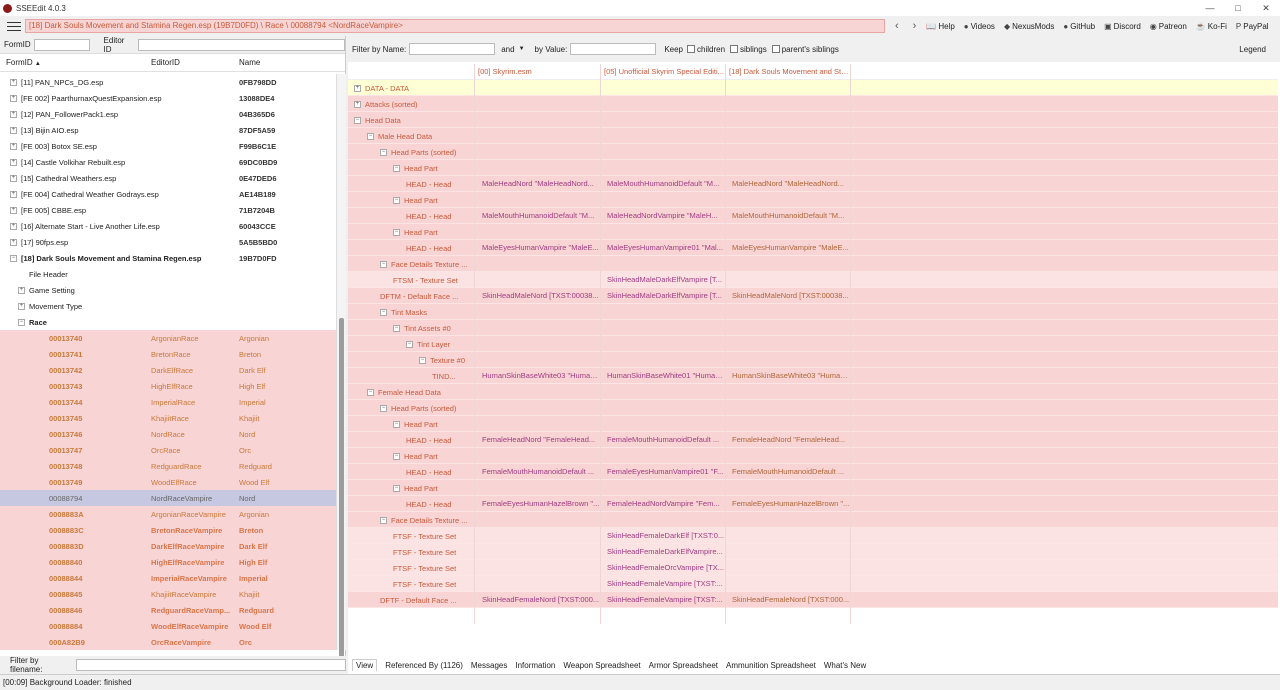 The width and height of the screenshot is (1280, 690). Describe the element at coordinates (241, 44) in the screenshot. I see `editorid-input` at that location.